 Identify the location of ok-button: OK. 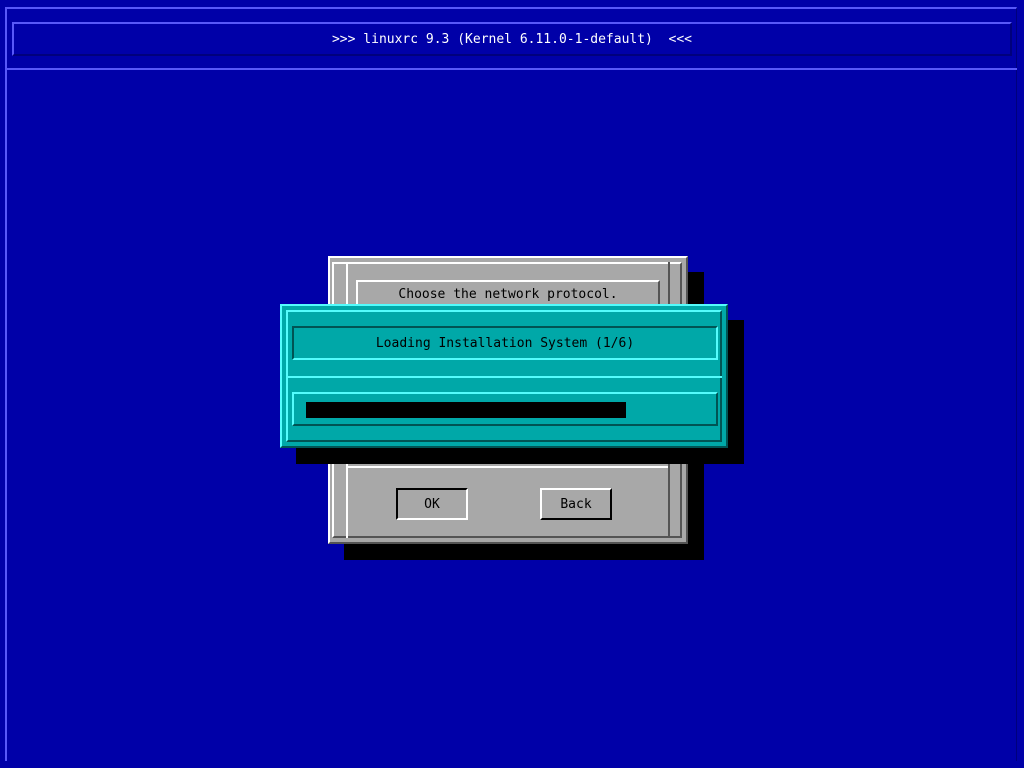
(432, 504).